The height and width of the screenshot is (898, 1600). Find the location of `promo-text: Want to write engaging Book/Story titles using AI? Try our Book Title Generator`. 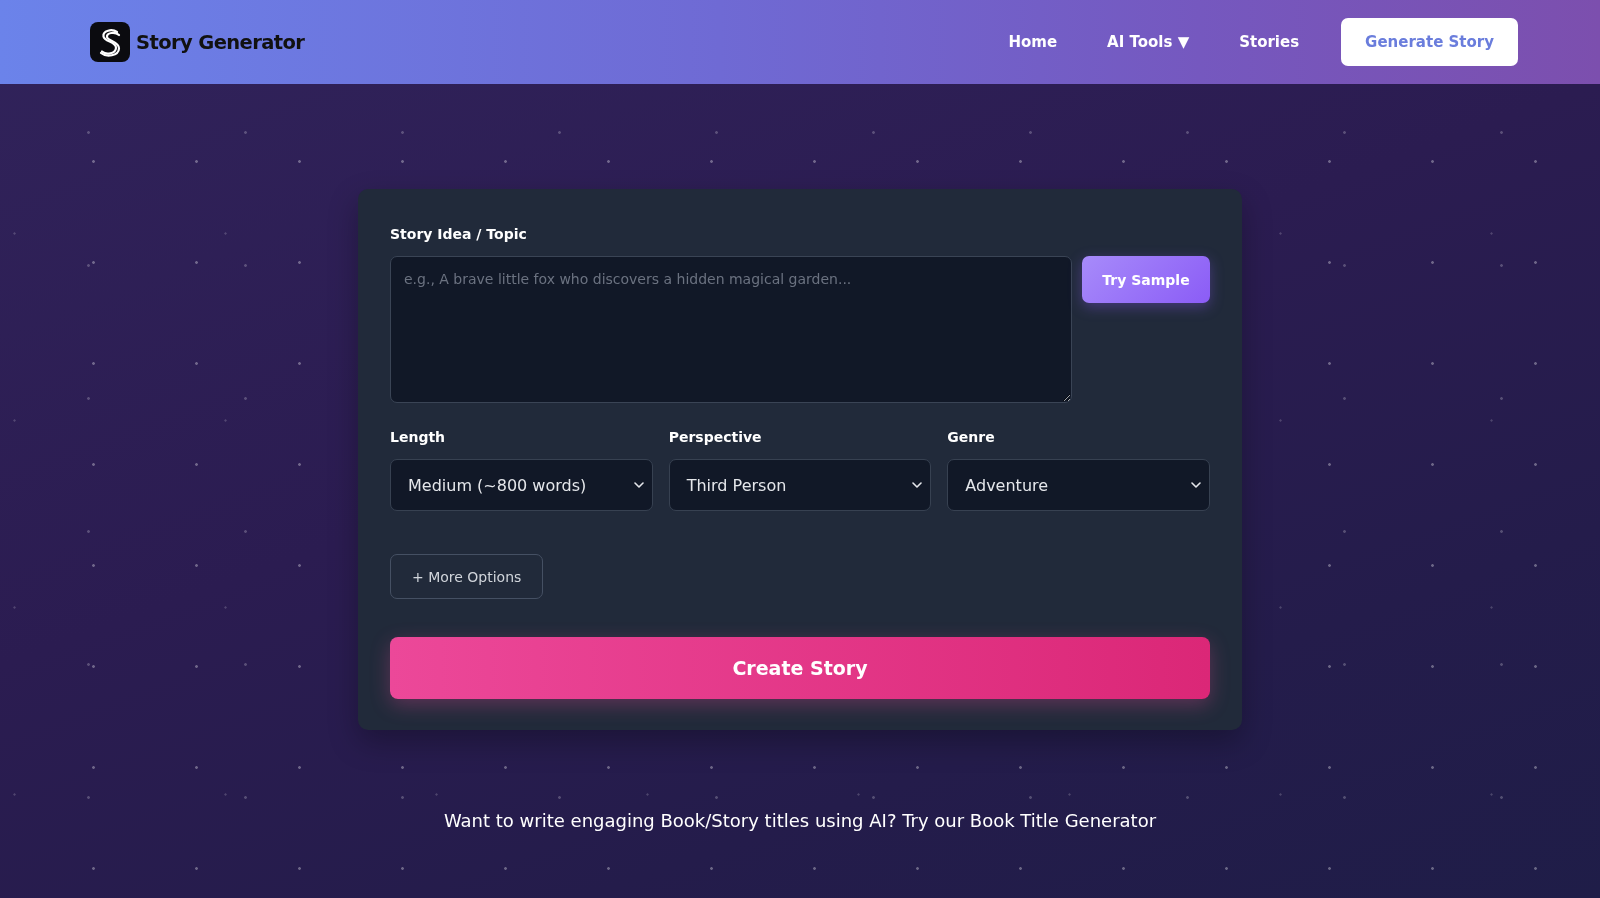

promo-text: Want to write engaging Book/Story titles using AI? Try our Book Title Generator is located at coordinates (800, 821).